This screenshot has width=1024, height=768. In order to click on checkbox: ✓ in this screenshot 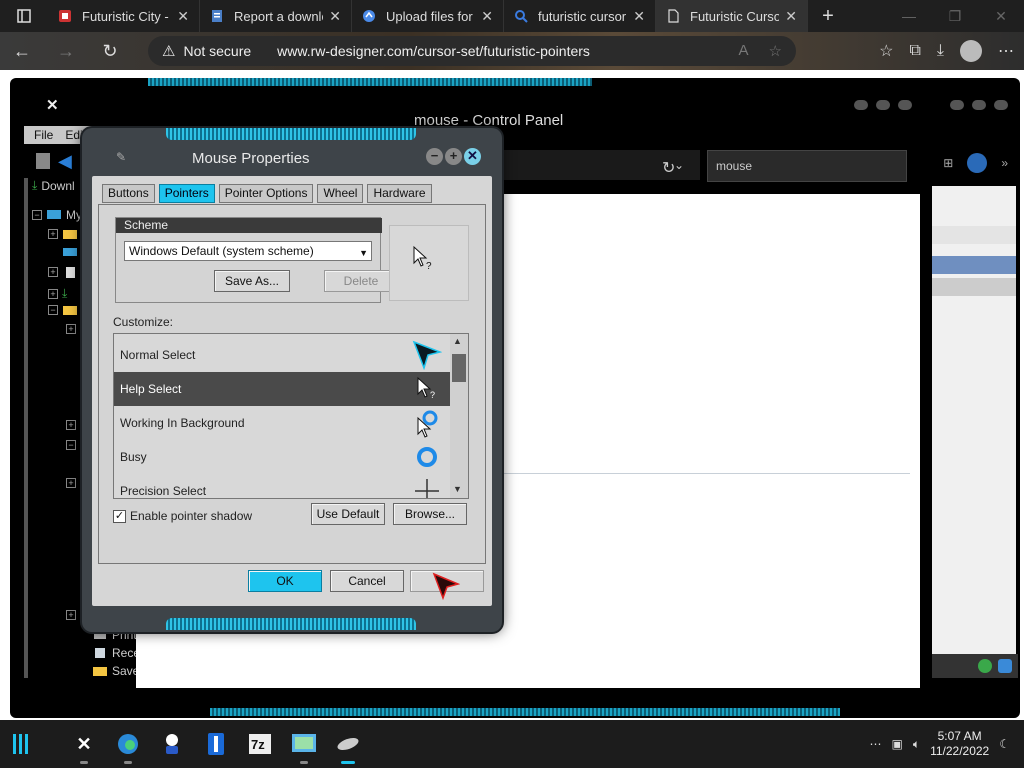, I will do `click(119, 516)`.